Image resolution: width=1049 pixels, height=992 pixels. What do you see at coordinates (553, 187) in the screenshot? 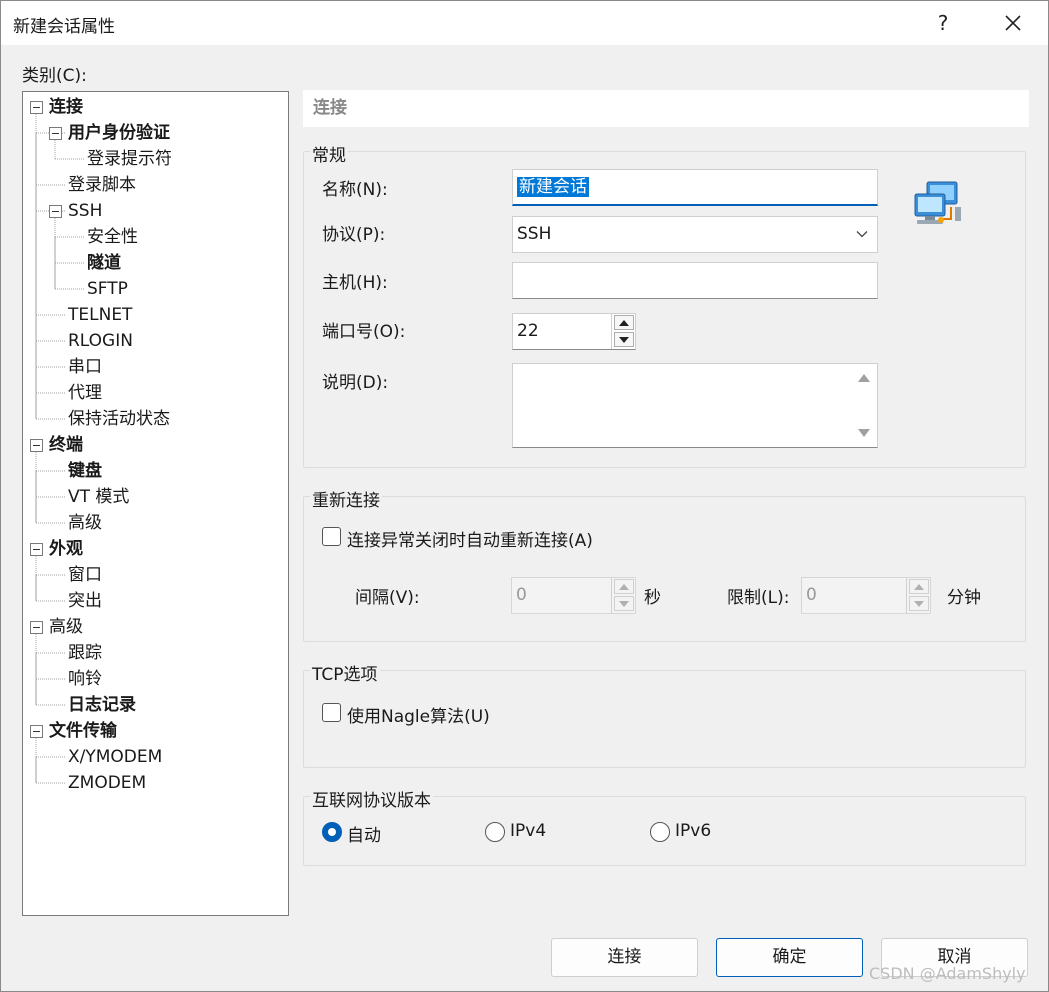
I see `name-input-value: 新建会话` at bounding box center [553, 187].